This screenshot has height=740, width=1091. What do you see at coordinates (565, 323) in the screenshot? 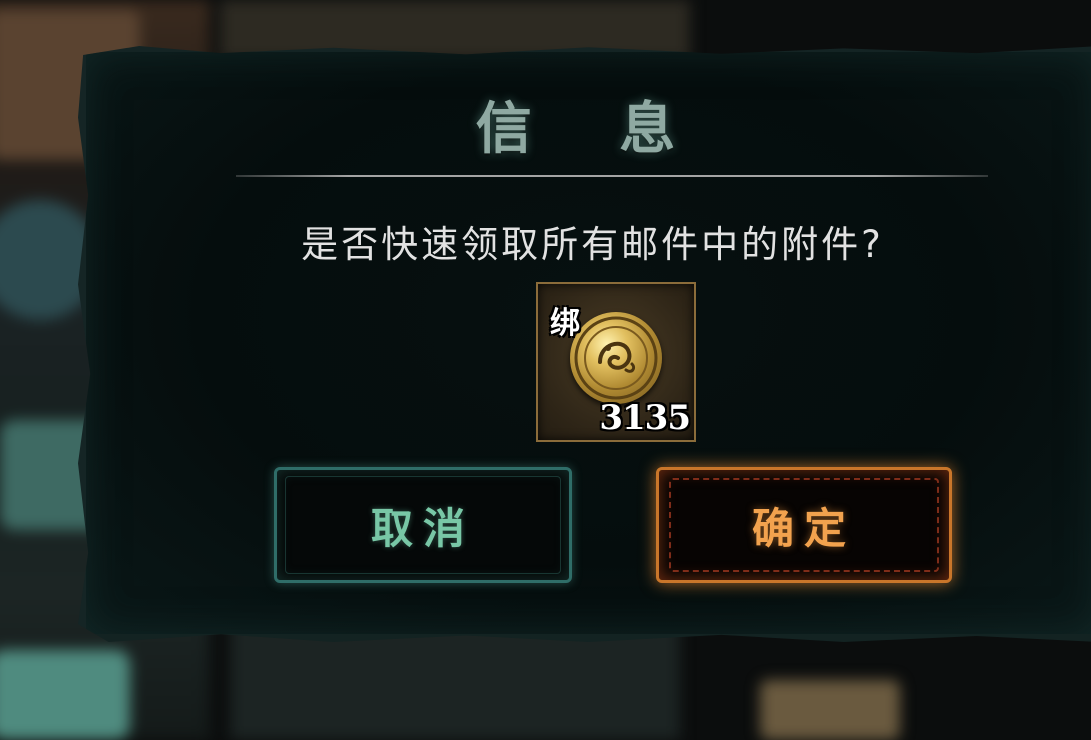
I see `bound-badge: 绑` at bounding box center [565, 323].